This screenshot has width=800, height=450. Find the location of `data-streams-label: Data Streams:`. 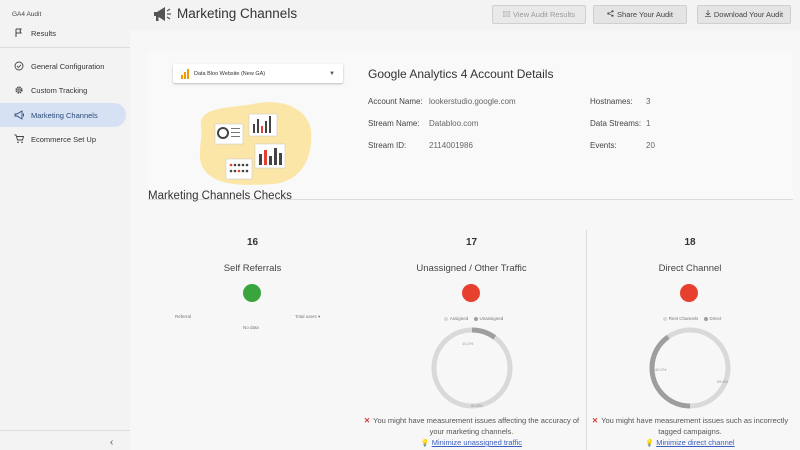

data-streams-label: Data Streams: is located at coordinates (616, 123).